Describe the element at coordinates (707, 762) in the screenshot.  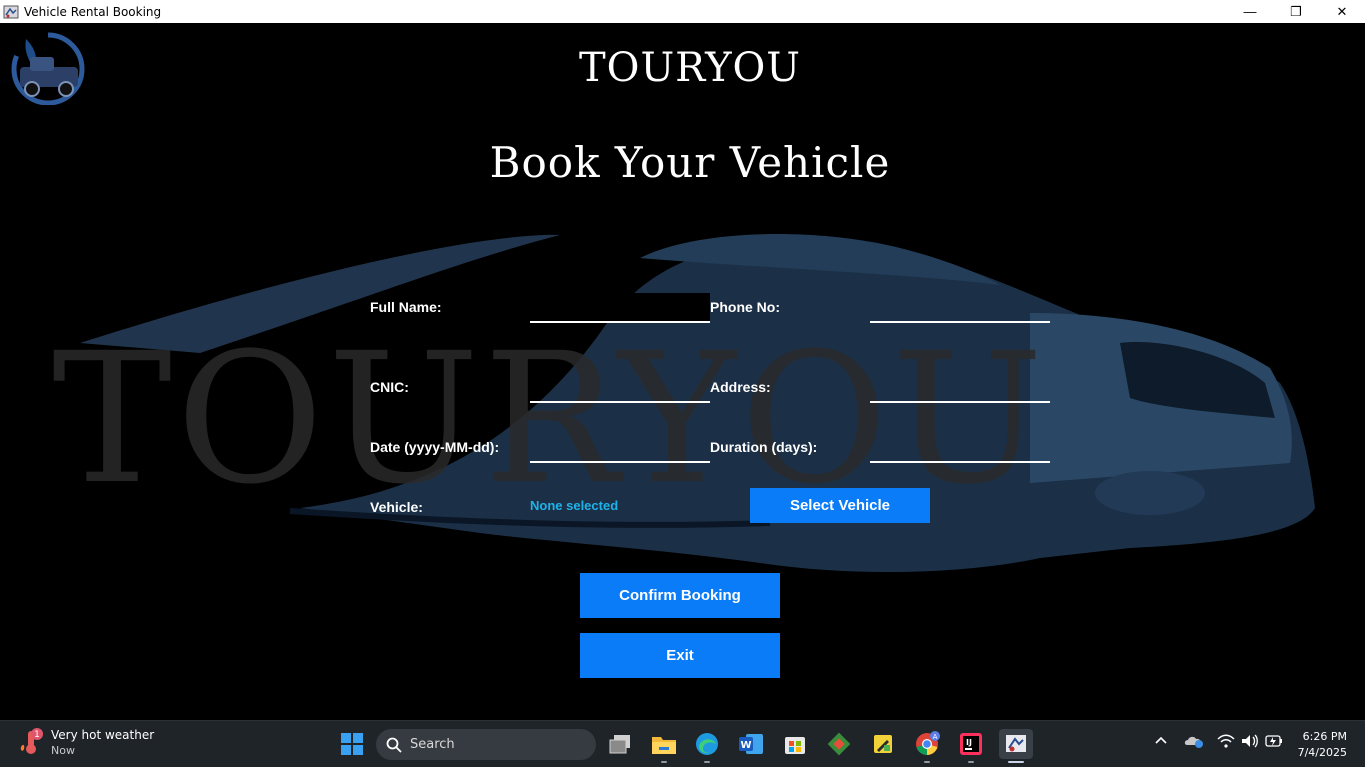
I see `edge-running-indicator` at that location.